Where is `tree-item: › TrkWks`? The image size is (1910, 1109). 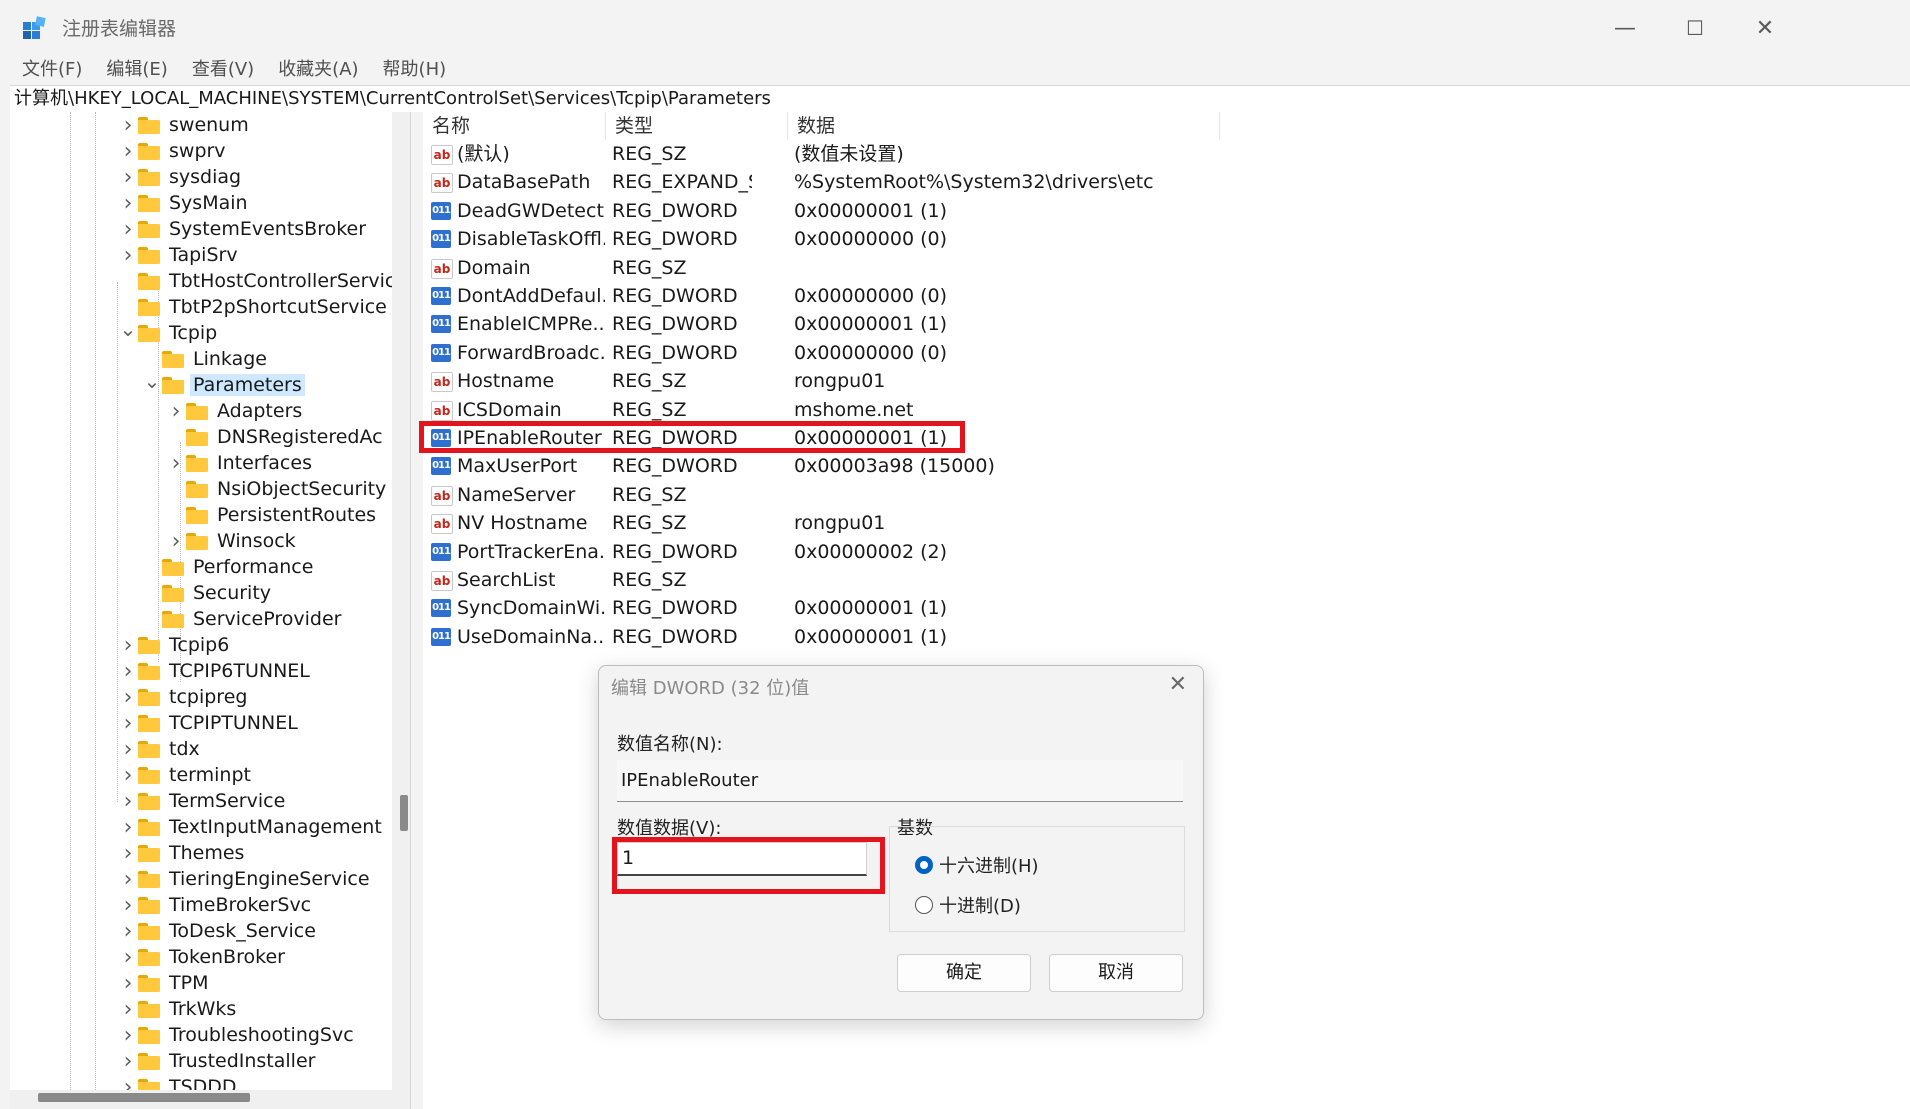 tree-item: › TrkWks is located at coordinates (178, 1009).